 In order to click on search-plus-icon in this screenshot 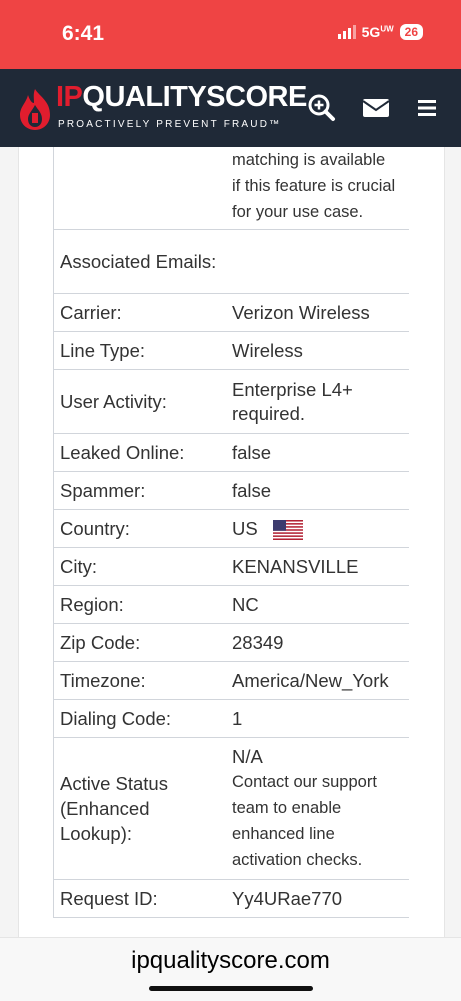, I will do `click(322, 108)`.